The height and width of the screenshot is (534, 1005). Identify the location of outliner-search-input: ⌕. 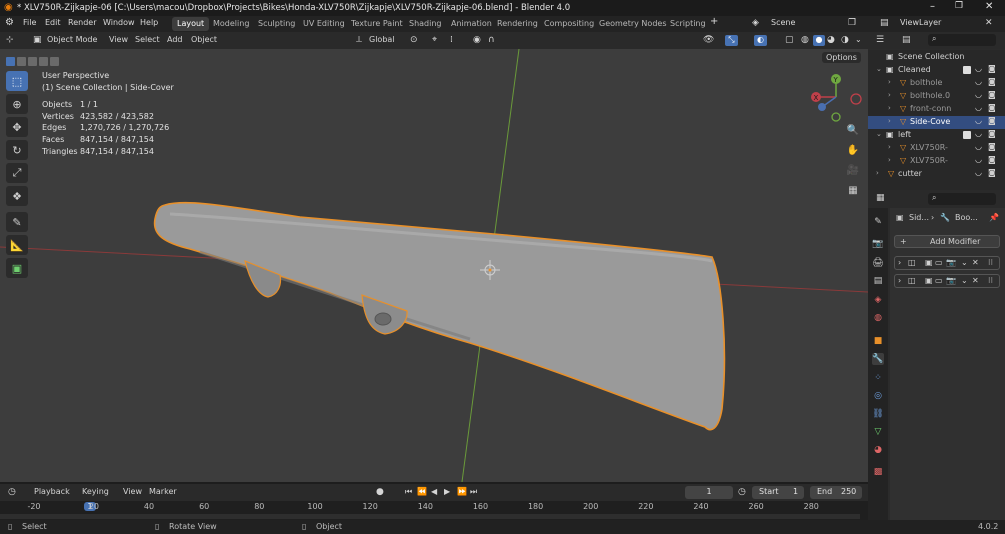
(962, 40).